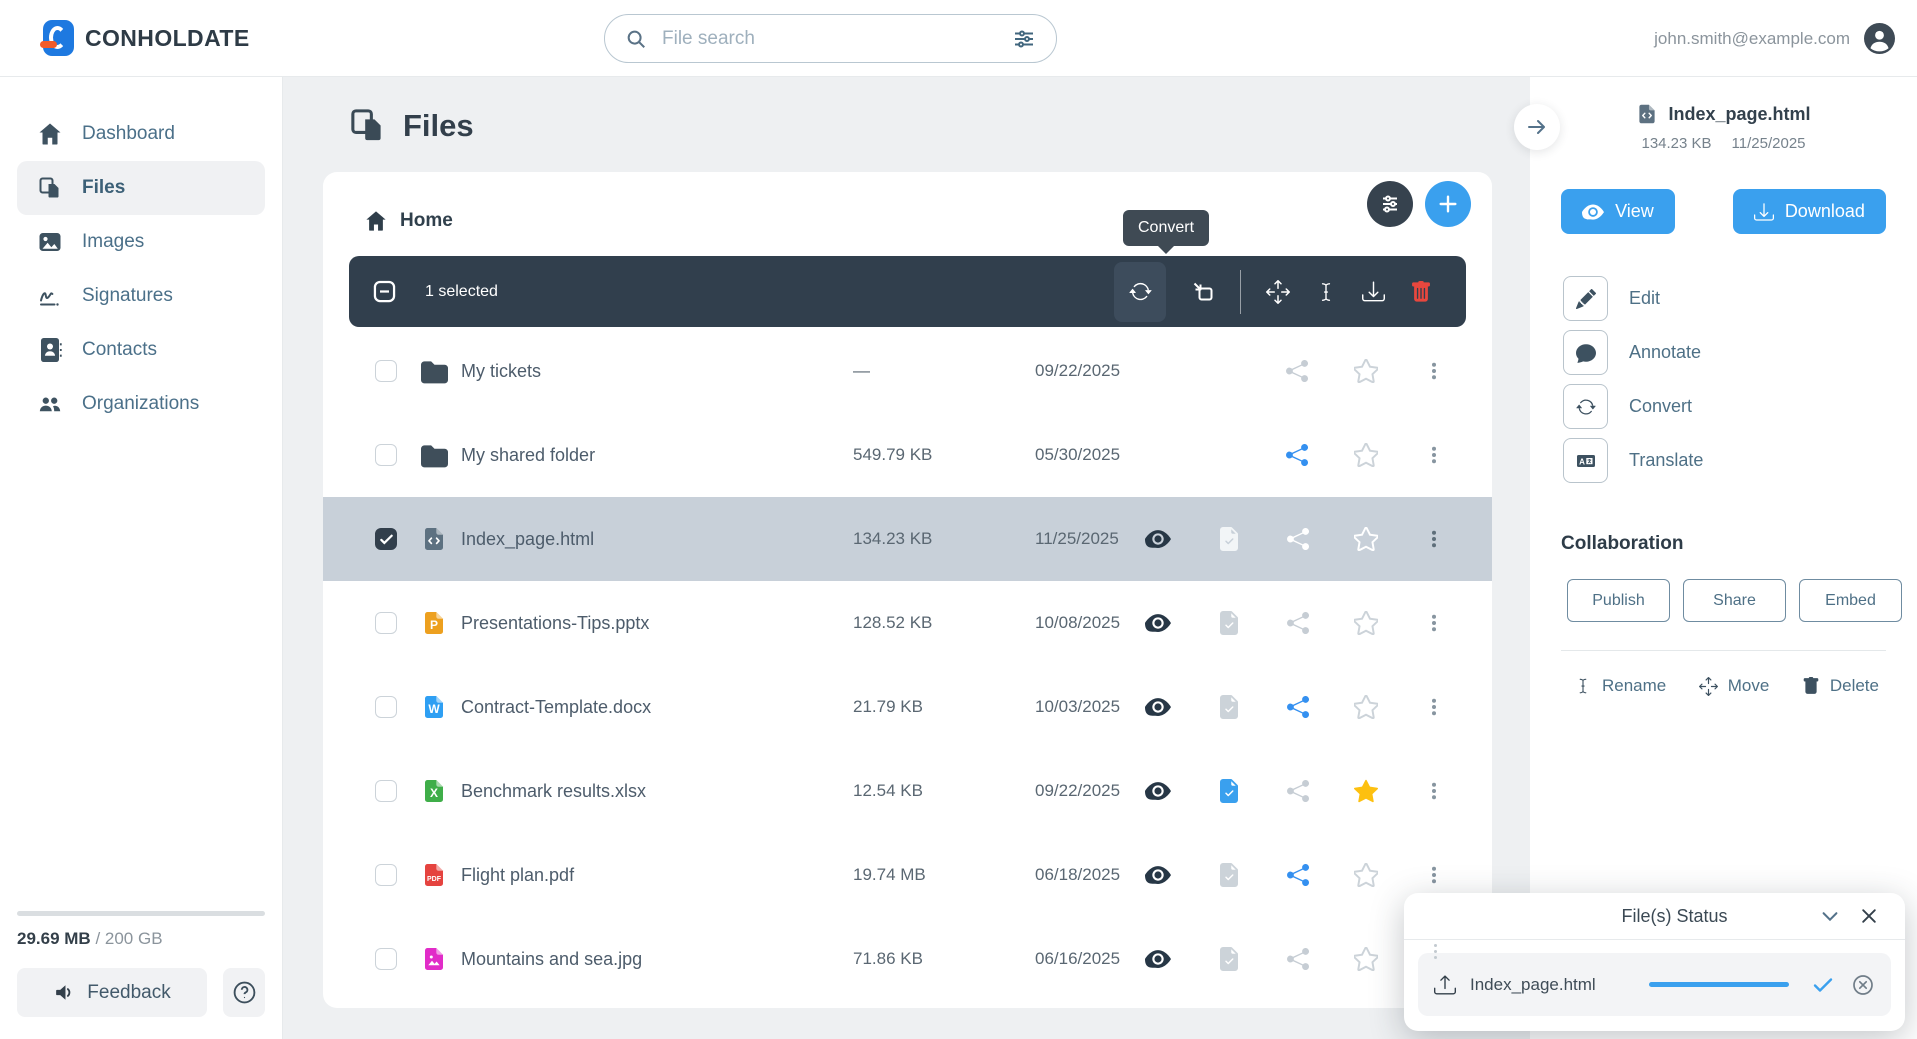  Describe the element at coordinates (1326, 292) in the screenshot. I see `rename-icon` at that location.